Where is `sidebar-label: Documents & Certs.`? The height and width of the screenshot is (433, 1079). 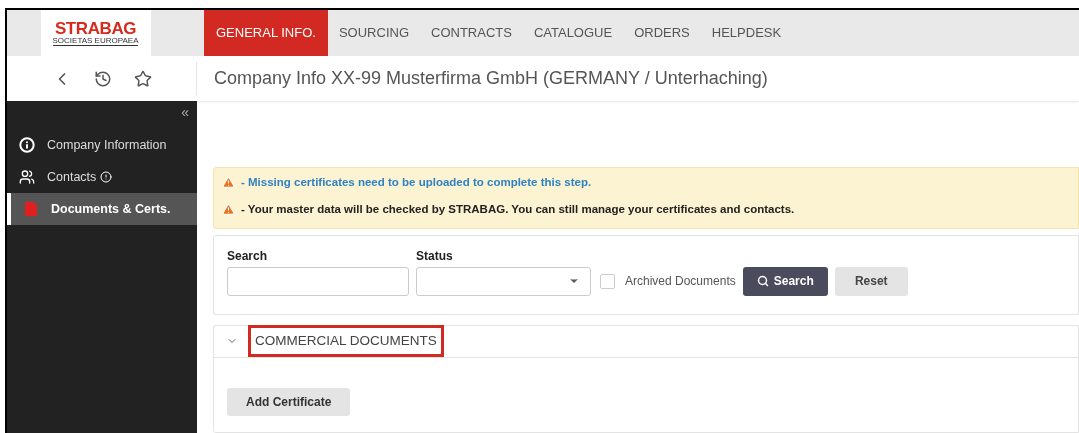
sidebar-label: Documents & Certs. is located at coordinates (111, 209).